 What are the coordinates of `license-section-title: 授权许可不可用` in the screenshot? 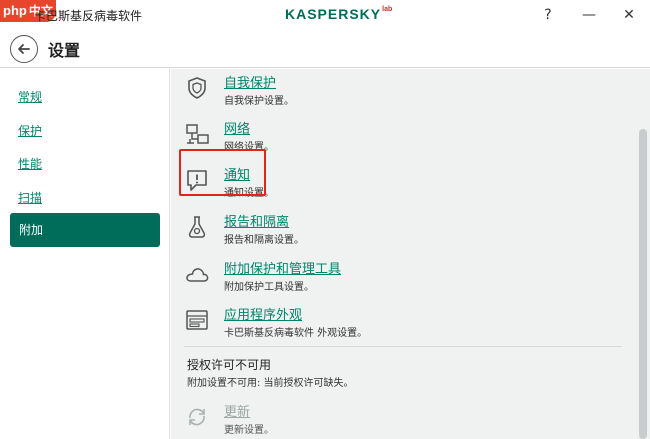 It's located at (229, 365).